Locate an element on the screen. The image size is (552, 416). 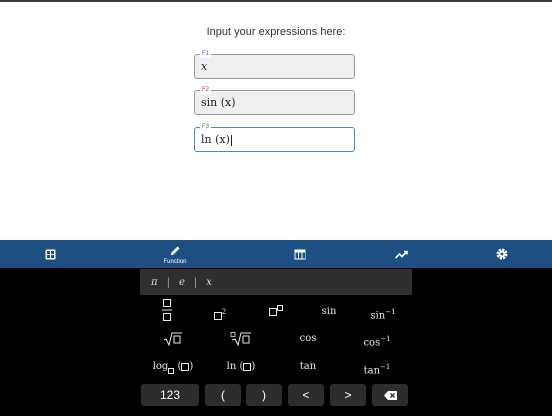
key-cursor-left: < is located at coordinates (306, 395).